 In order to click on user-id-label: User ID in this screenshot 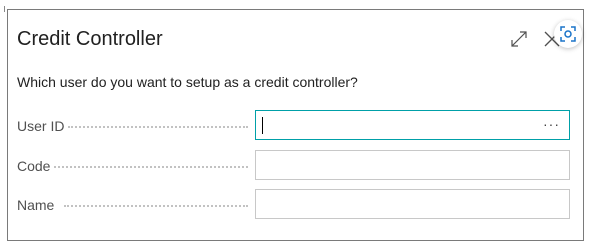, I will do `click(43, 126)`.